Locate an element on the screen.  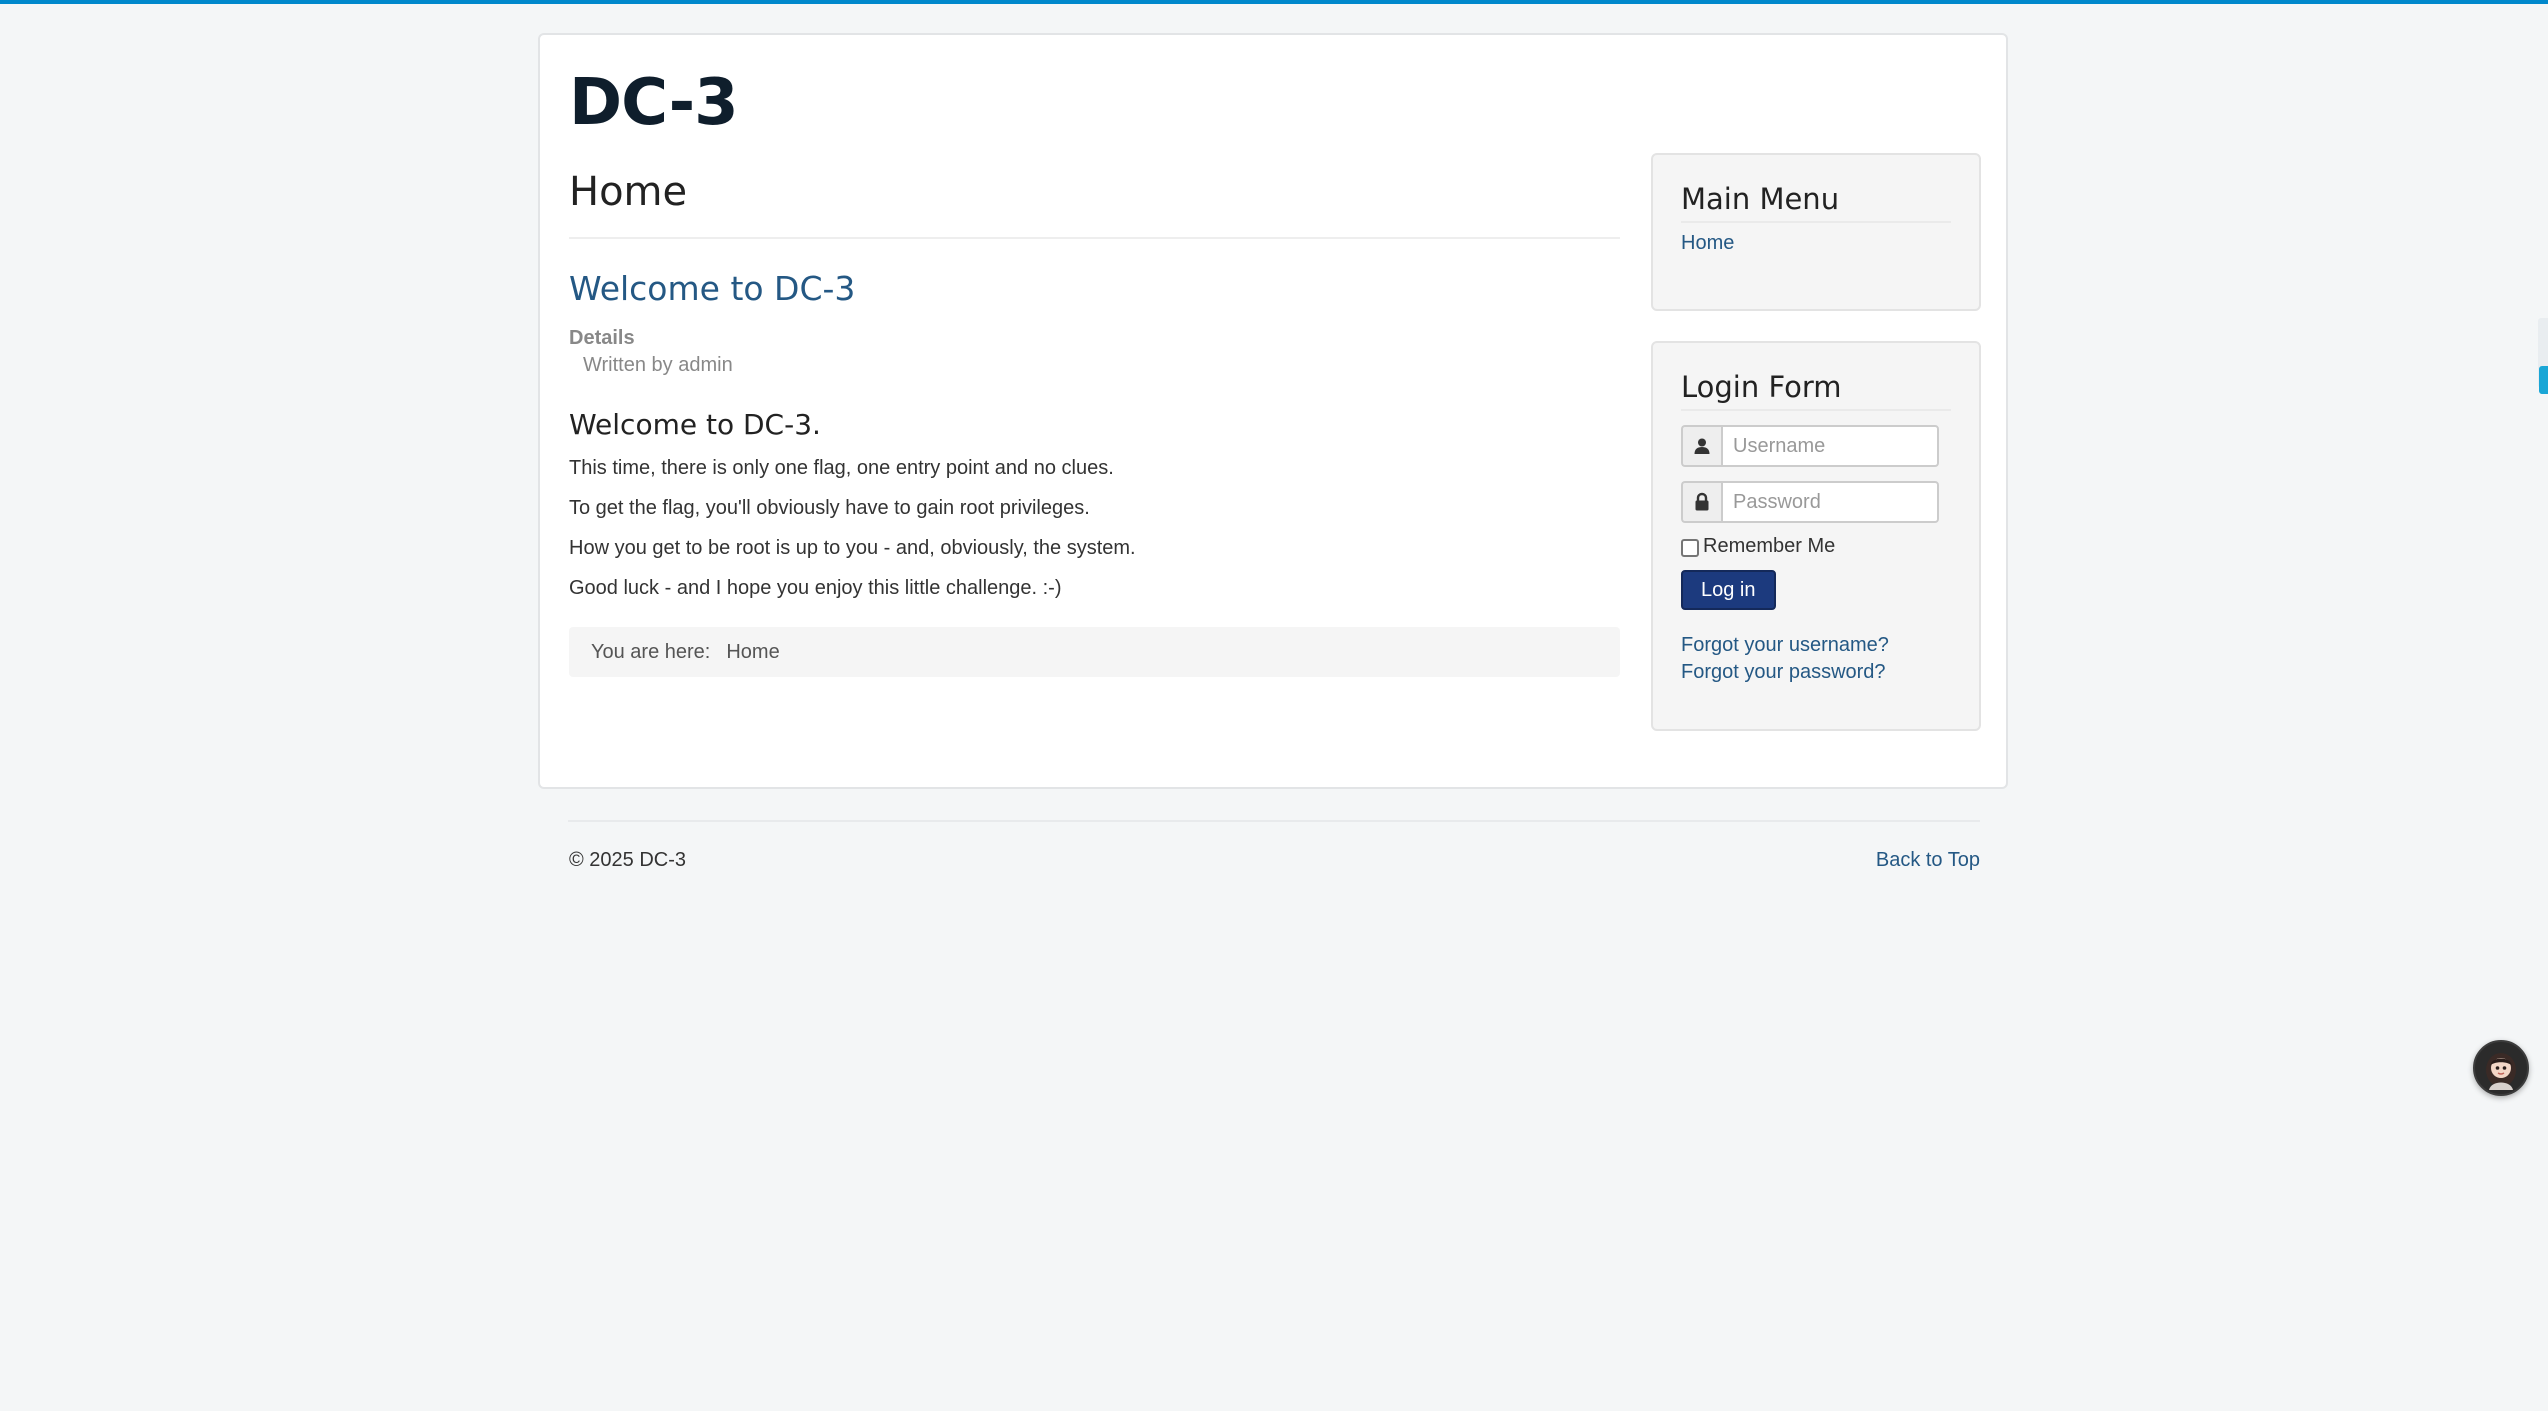
page-heading: Home is located at coordinates (1094, 202).